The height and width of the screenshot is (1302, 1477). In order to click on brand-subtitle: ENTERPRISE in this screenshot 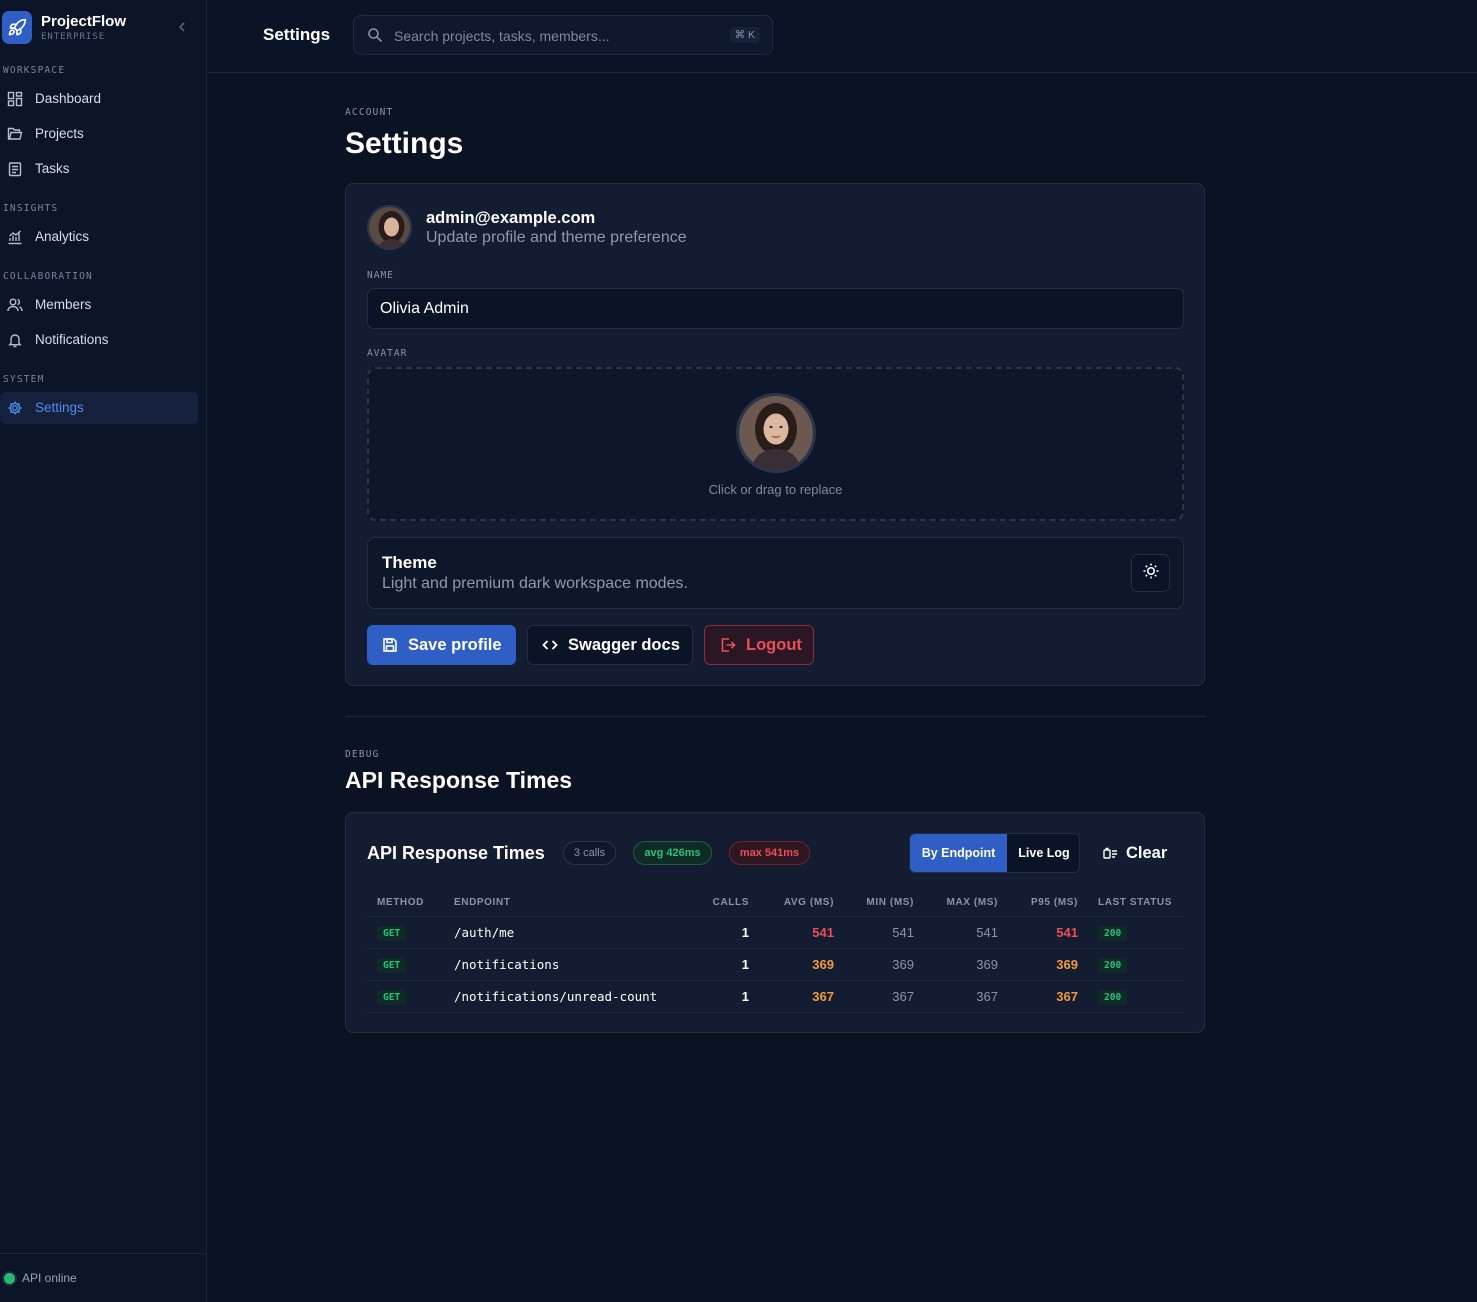, I will do `click(73, 37)`.